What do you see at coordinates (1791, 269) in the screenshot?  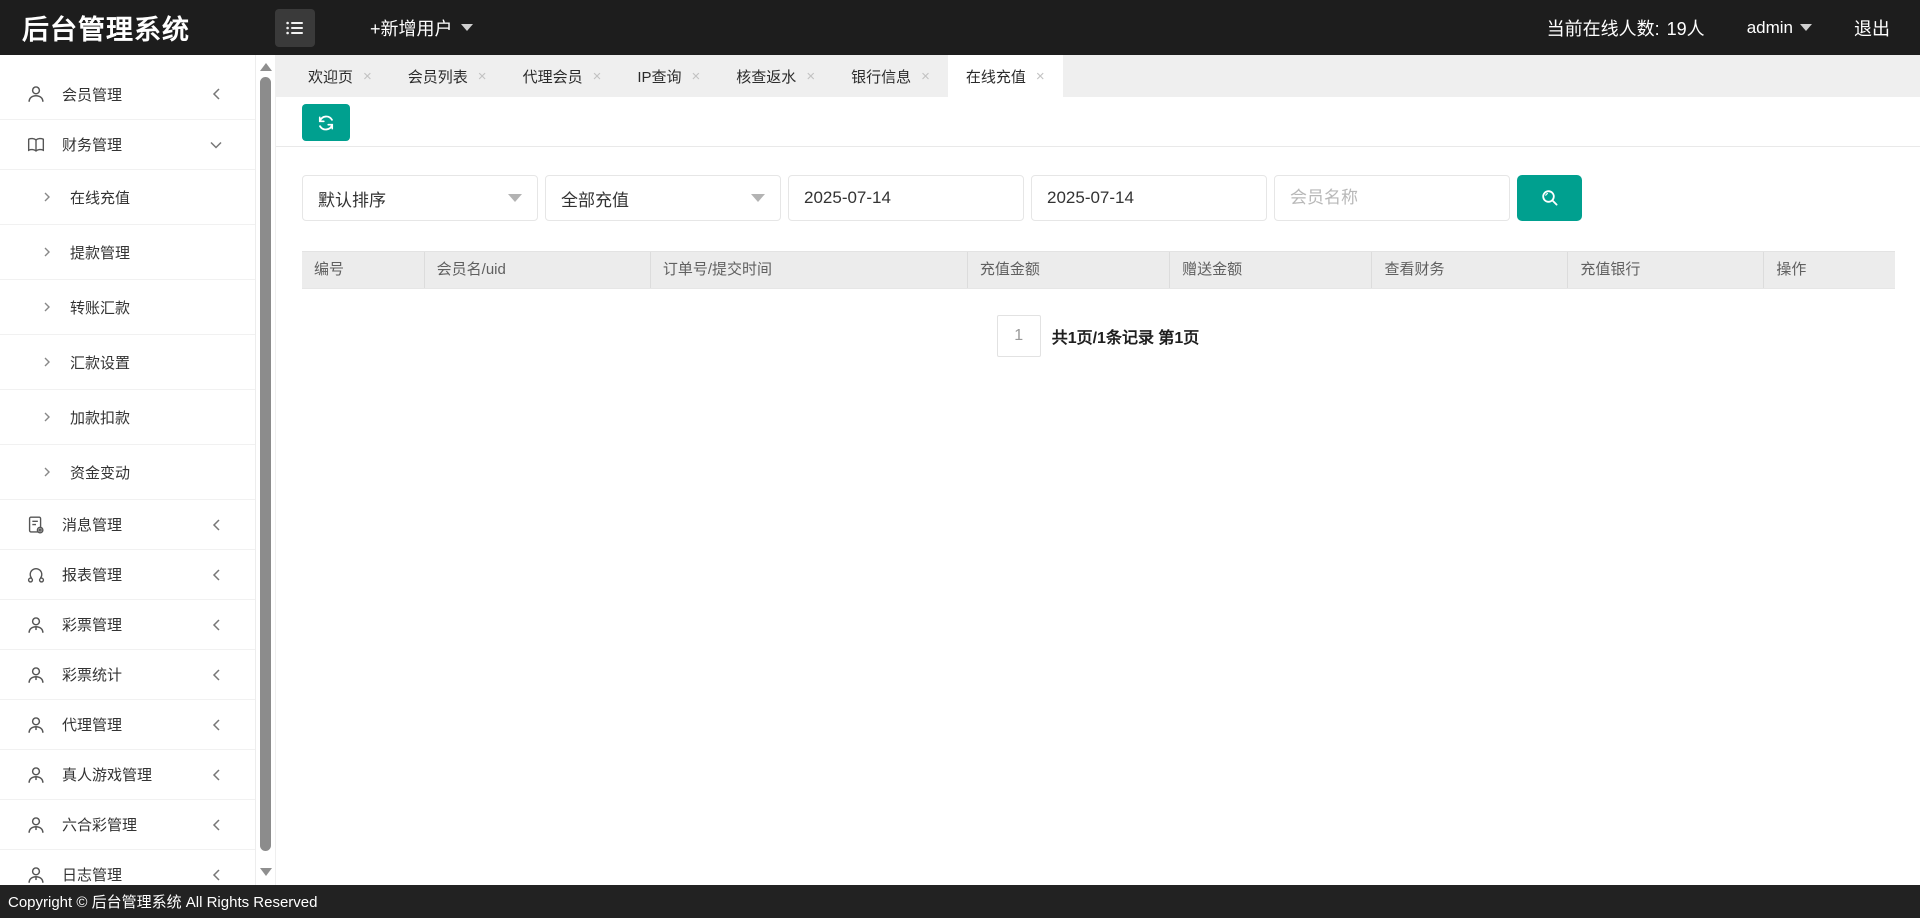 I see `column-header-actions: 操作` at bounding box center [1791, 269].